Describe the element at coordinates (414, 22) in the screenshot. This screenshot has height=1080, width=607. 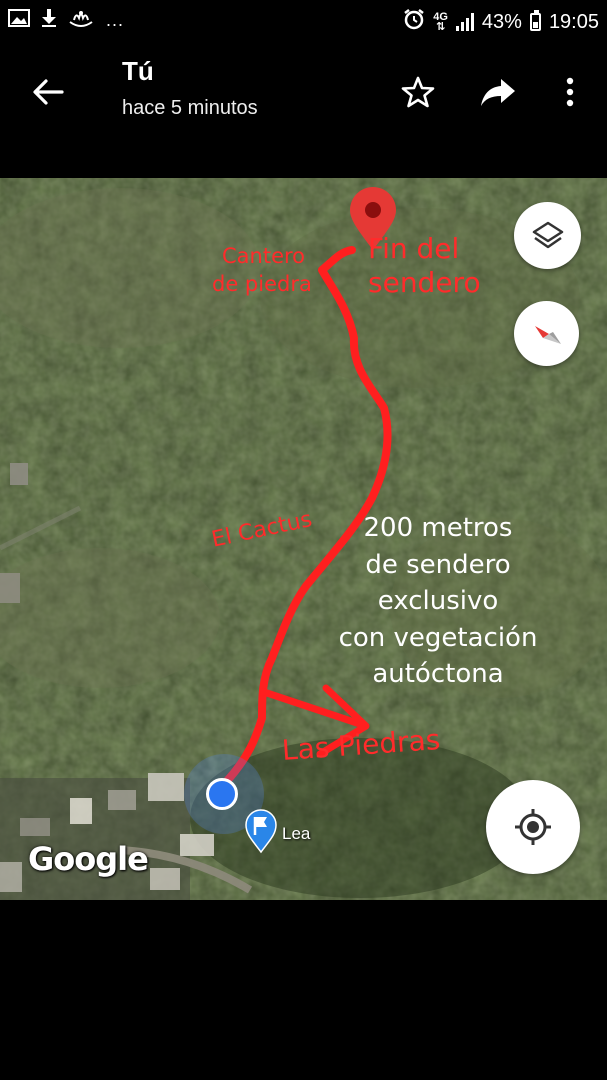
I see `alarm-icon` at that location.